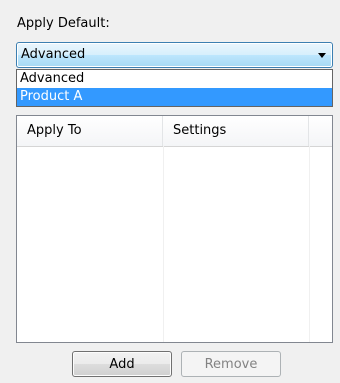 Image resolution: width=340 pixels, height=383 pixels. Describe the element at coordinates (236, 131) in the screenshot. I see `column-header-settings: Settings` at that location.